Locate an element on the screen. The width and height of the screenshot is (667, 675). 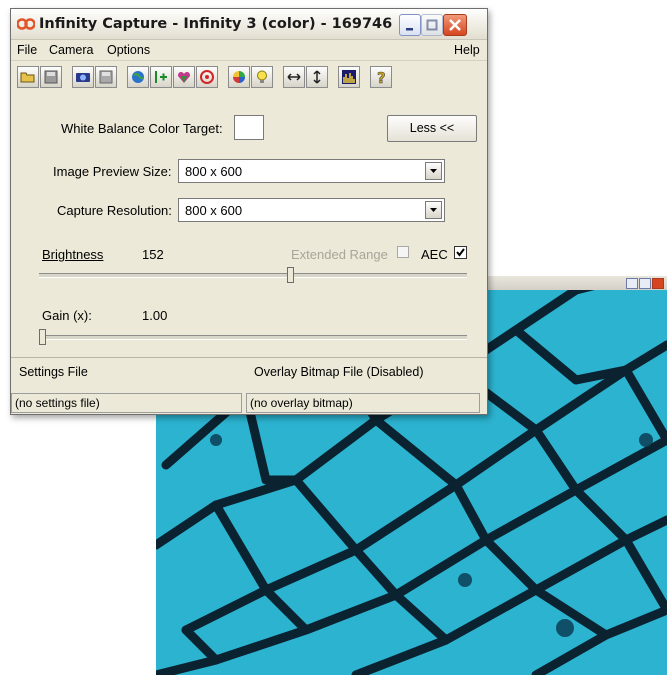
vertical-arrows-icon is located at coordinates (317, 77).